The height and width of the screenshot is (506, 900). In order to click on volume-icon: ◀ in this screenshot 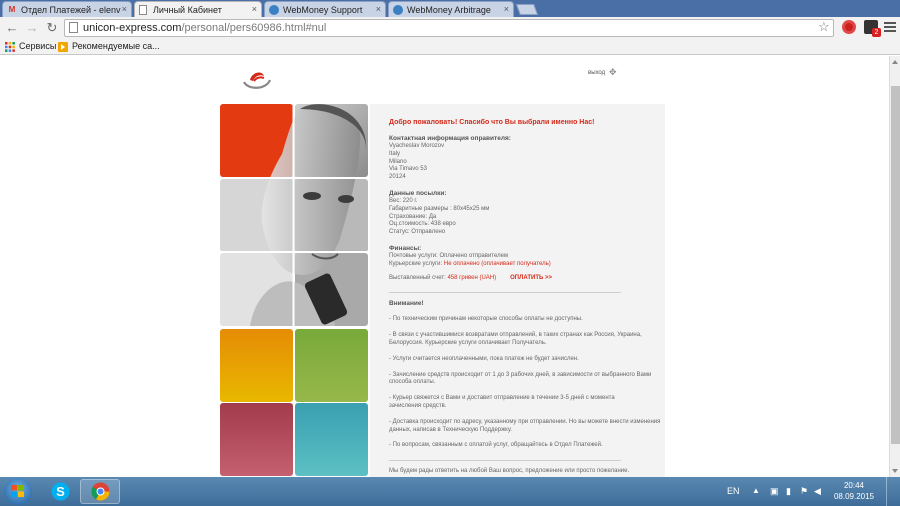, I will do `click(817, 491)`.